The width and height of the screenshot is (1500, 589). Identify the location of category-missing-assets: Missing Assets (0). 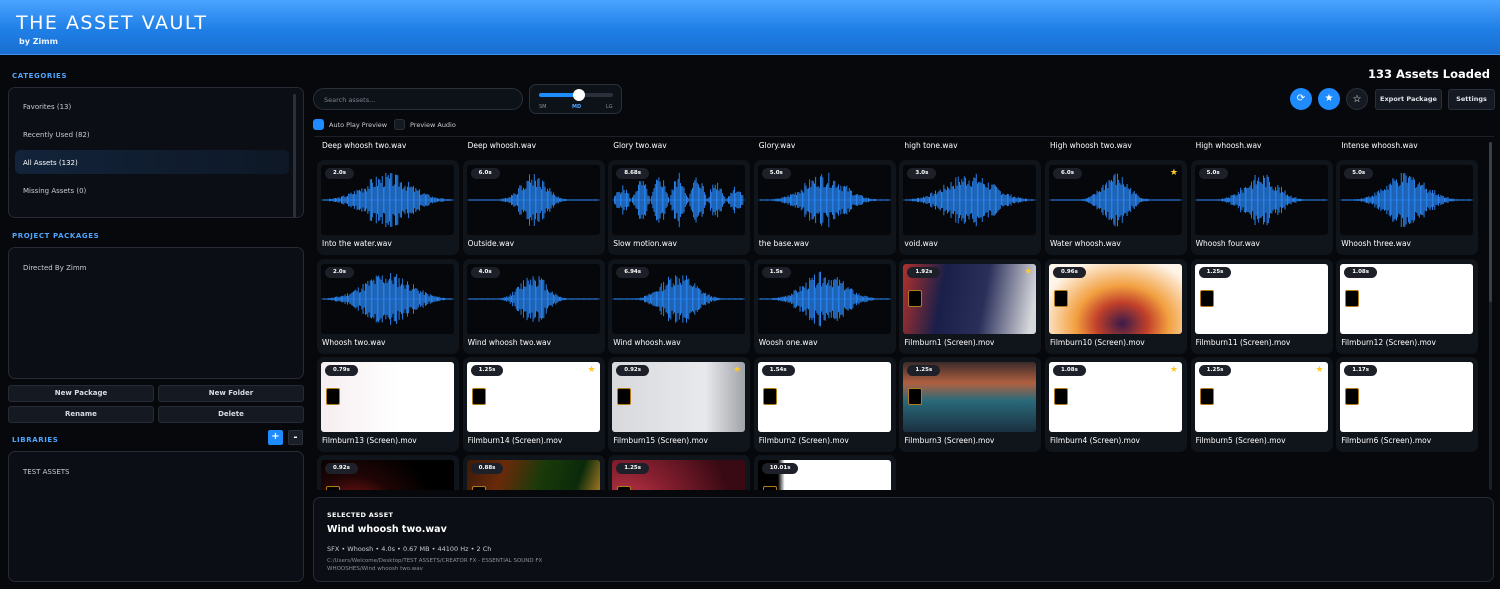
(152, 190).